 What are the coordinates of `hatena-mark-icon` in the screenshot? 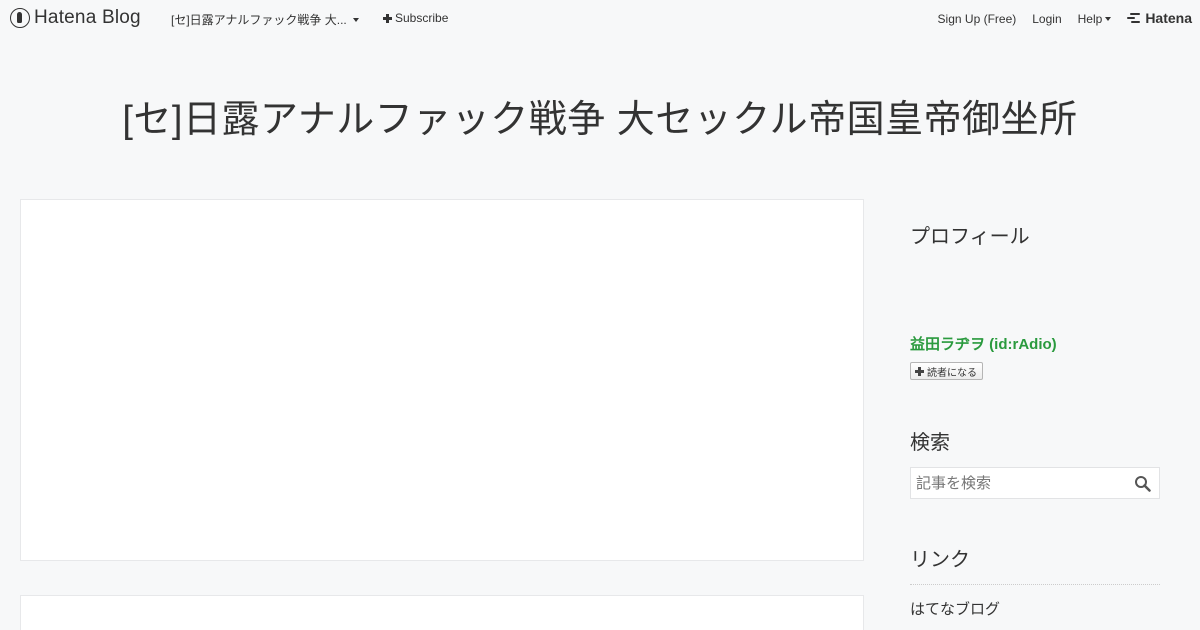 It's located at (1134, 18).